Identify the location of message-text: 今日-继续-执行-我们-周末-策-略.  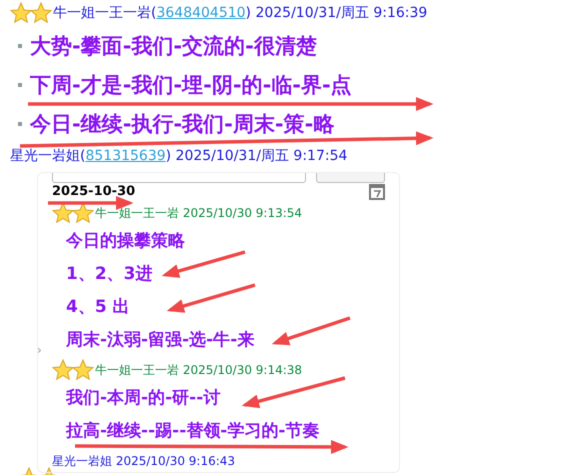
(182, 124).